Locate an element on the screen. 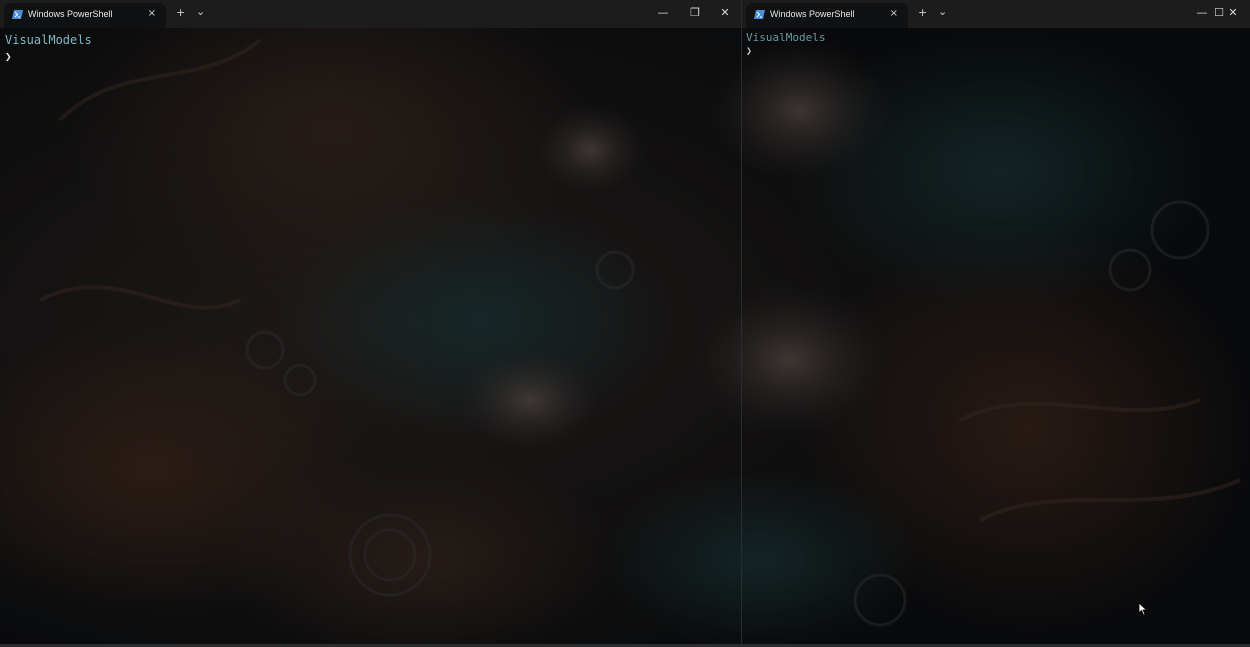  restore-button: ❐ is located at coordinates (695, 13).